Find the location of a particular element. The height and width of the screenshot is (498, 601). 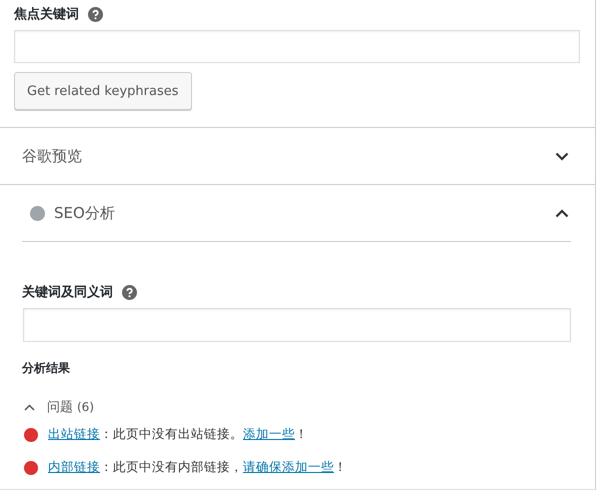

field-label: 关键词及同义词 is located at coordinates (67, 292).